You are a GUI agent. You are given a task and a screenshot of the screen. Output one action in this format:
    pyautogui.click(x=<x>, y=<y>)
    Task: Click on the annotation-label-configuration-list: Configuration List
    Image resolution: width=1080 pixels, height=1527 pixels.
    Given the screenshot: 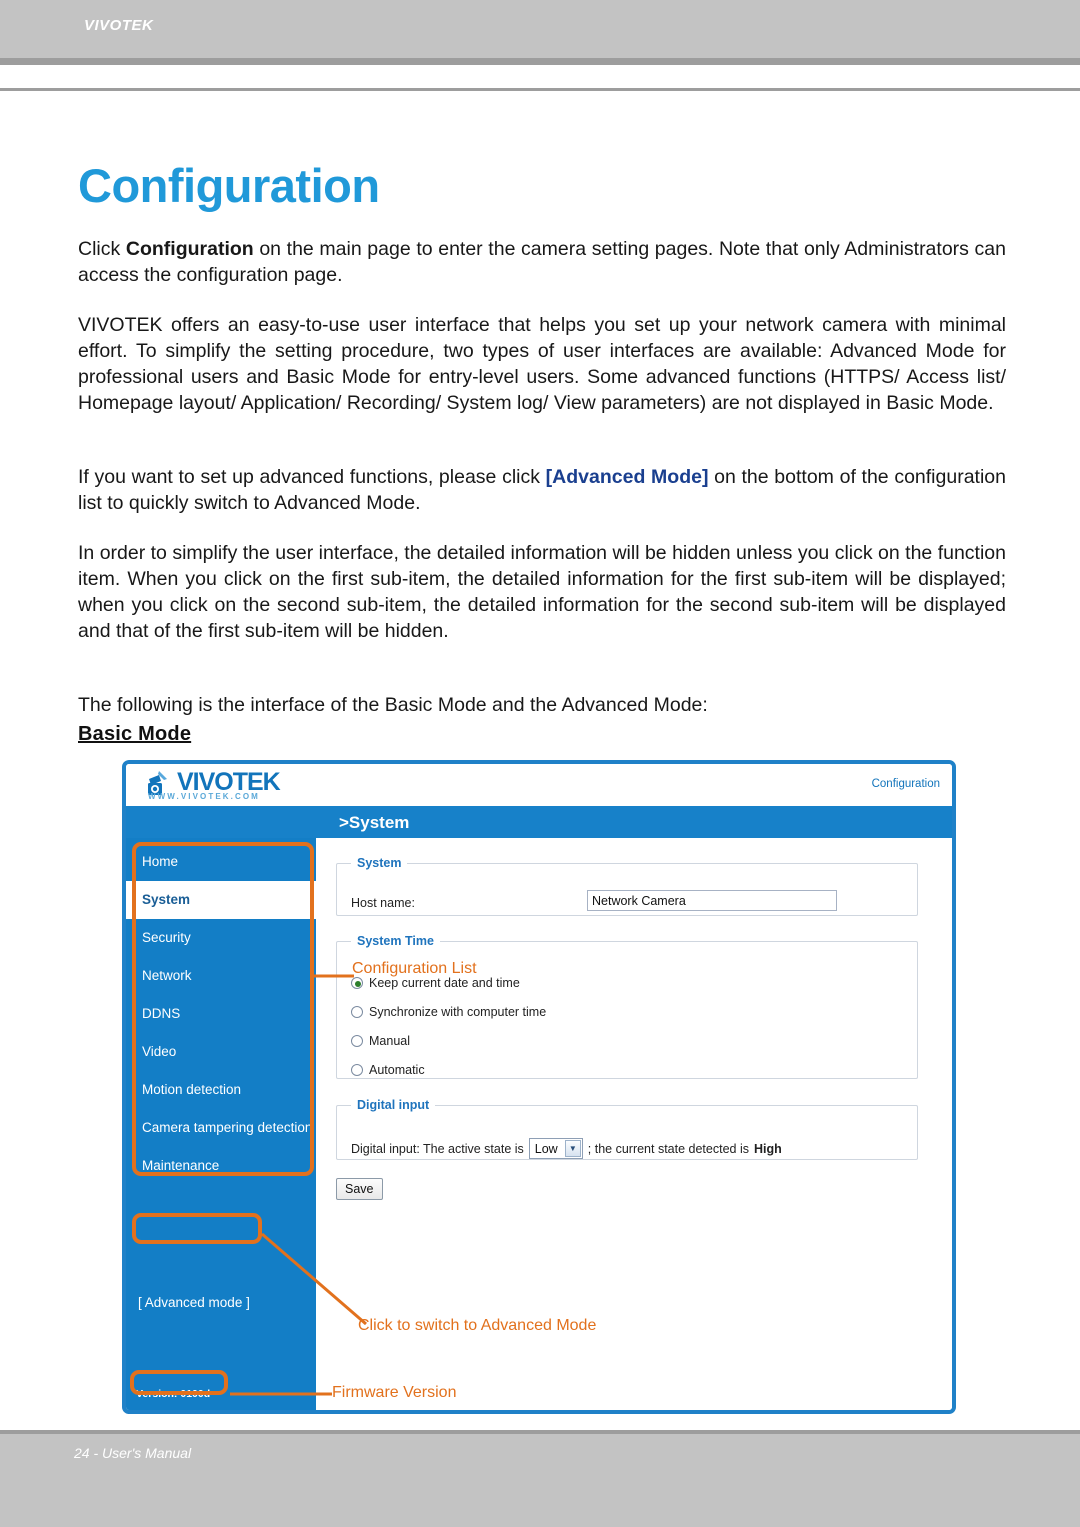 What is the action you would take?
    pyautogui.click(x=414, y=968)
    